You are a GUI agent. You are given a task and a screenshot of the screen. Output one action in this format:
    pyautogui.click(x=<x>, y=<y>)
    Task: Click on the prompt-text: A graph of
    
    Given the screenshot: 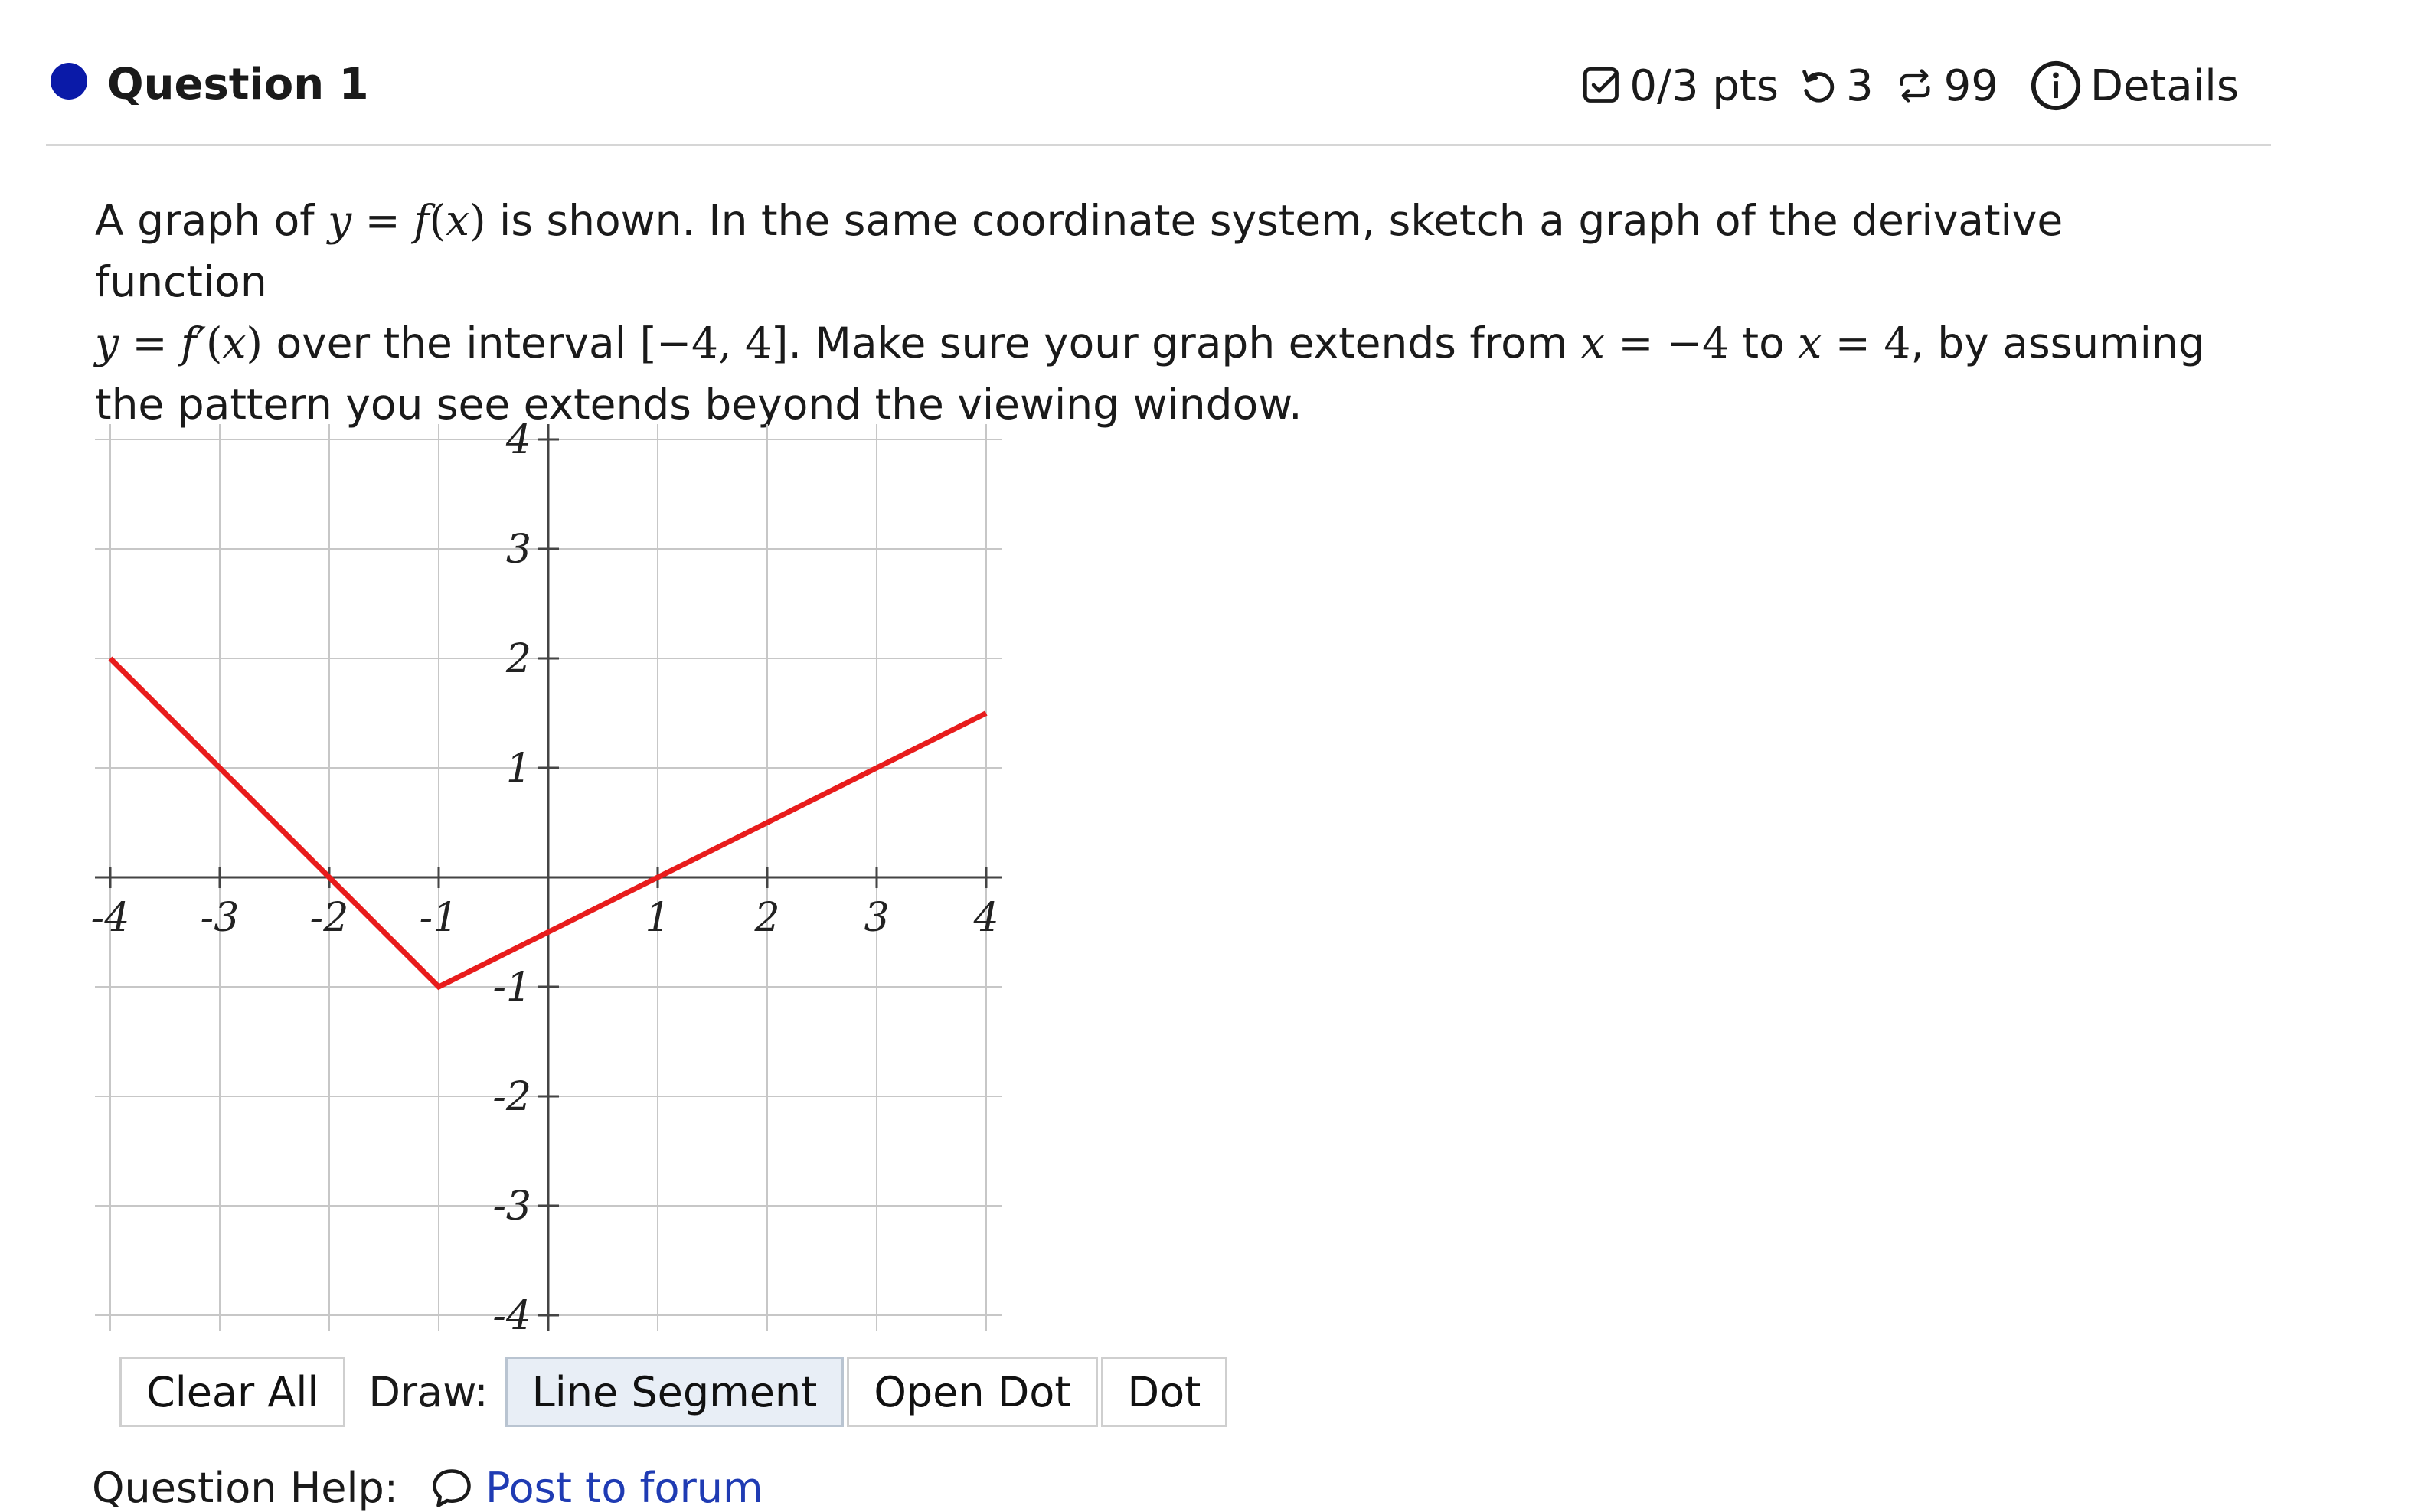 What is the action you would take?
    pyautogui.click(x=211, y=220)
    